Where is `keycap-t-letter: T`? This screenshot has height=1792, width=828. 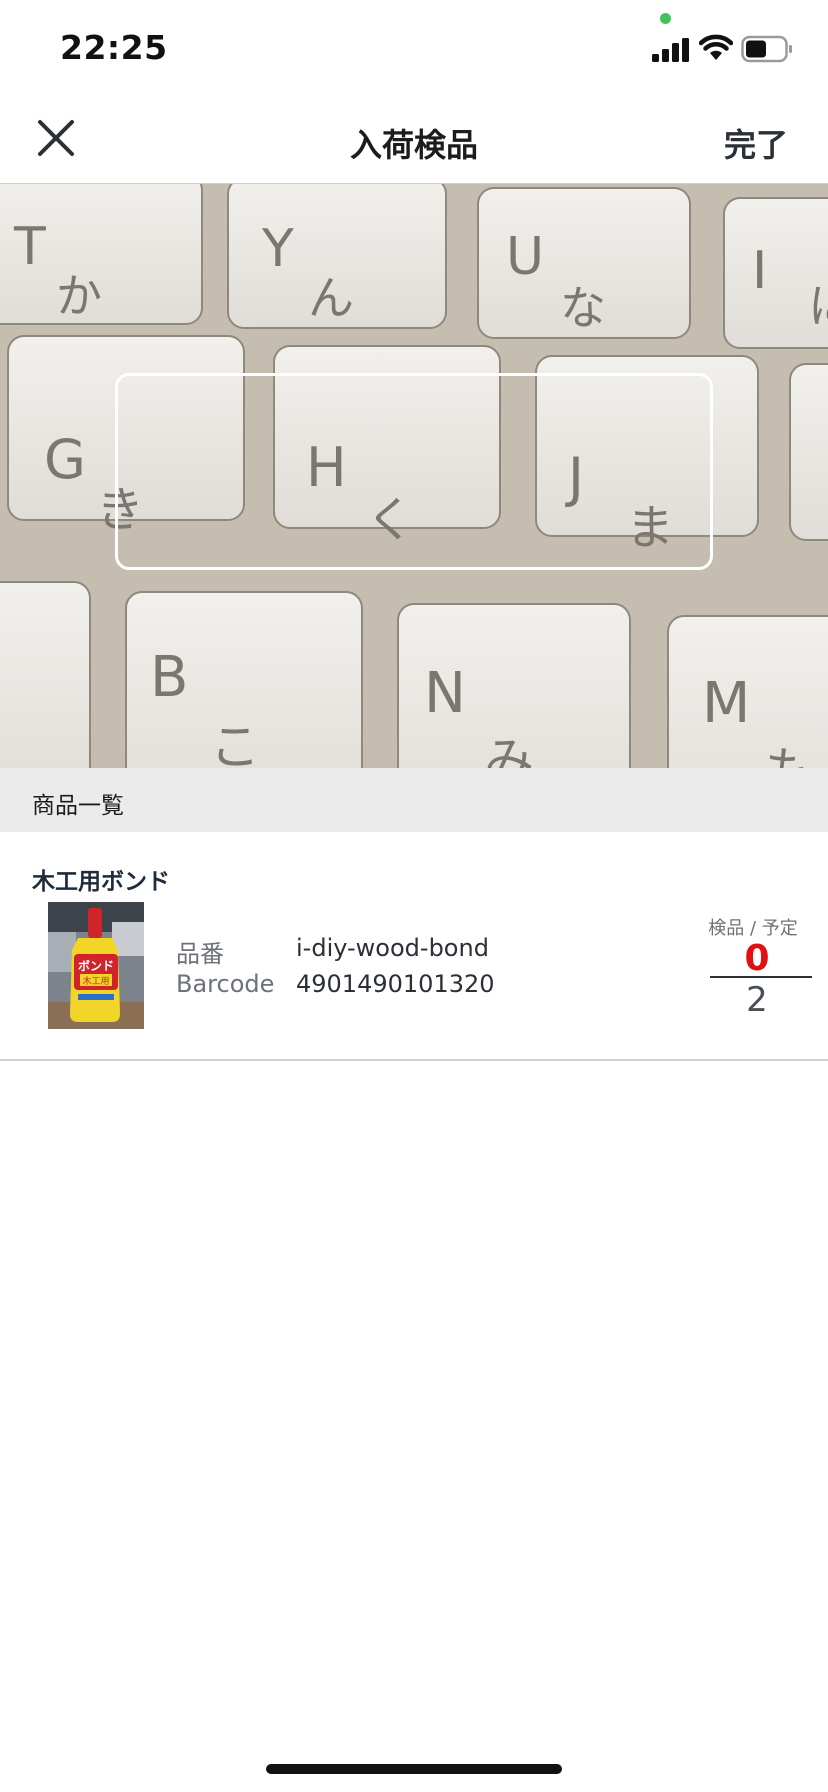
keycap-t-letter: T is located at coordinates (29, 247).